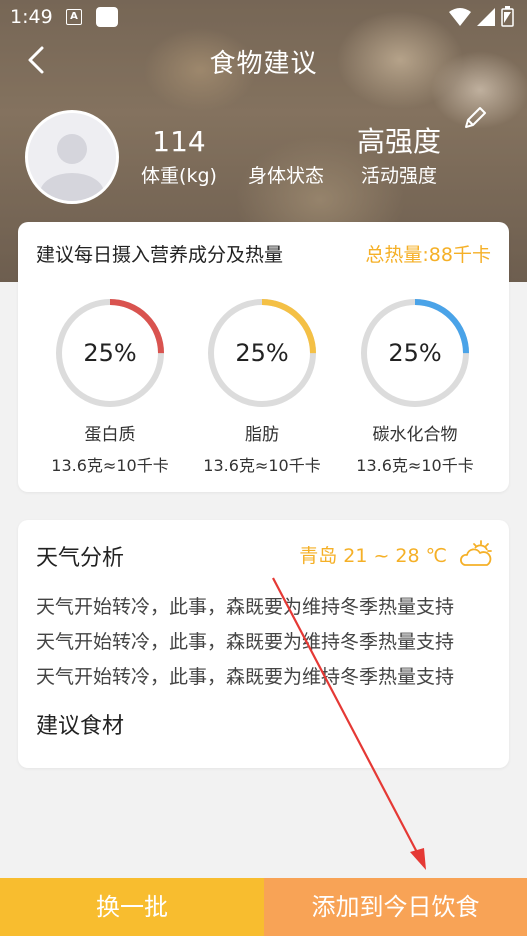 The image size is (527, 936). I want to click on ring-fat-percent: 25%, so click(262, 353).